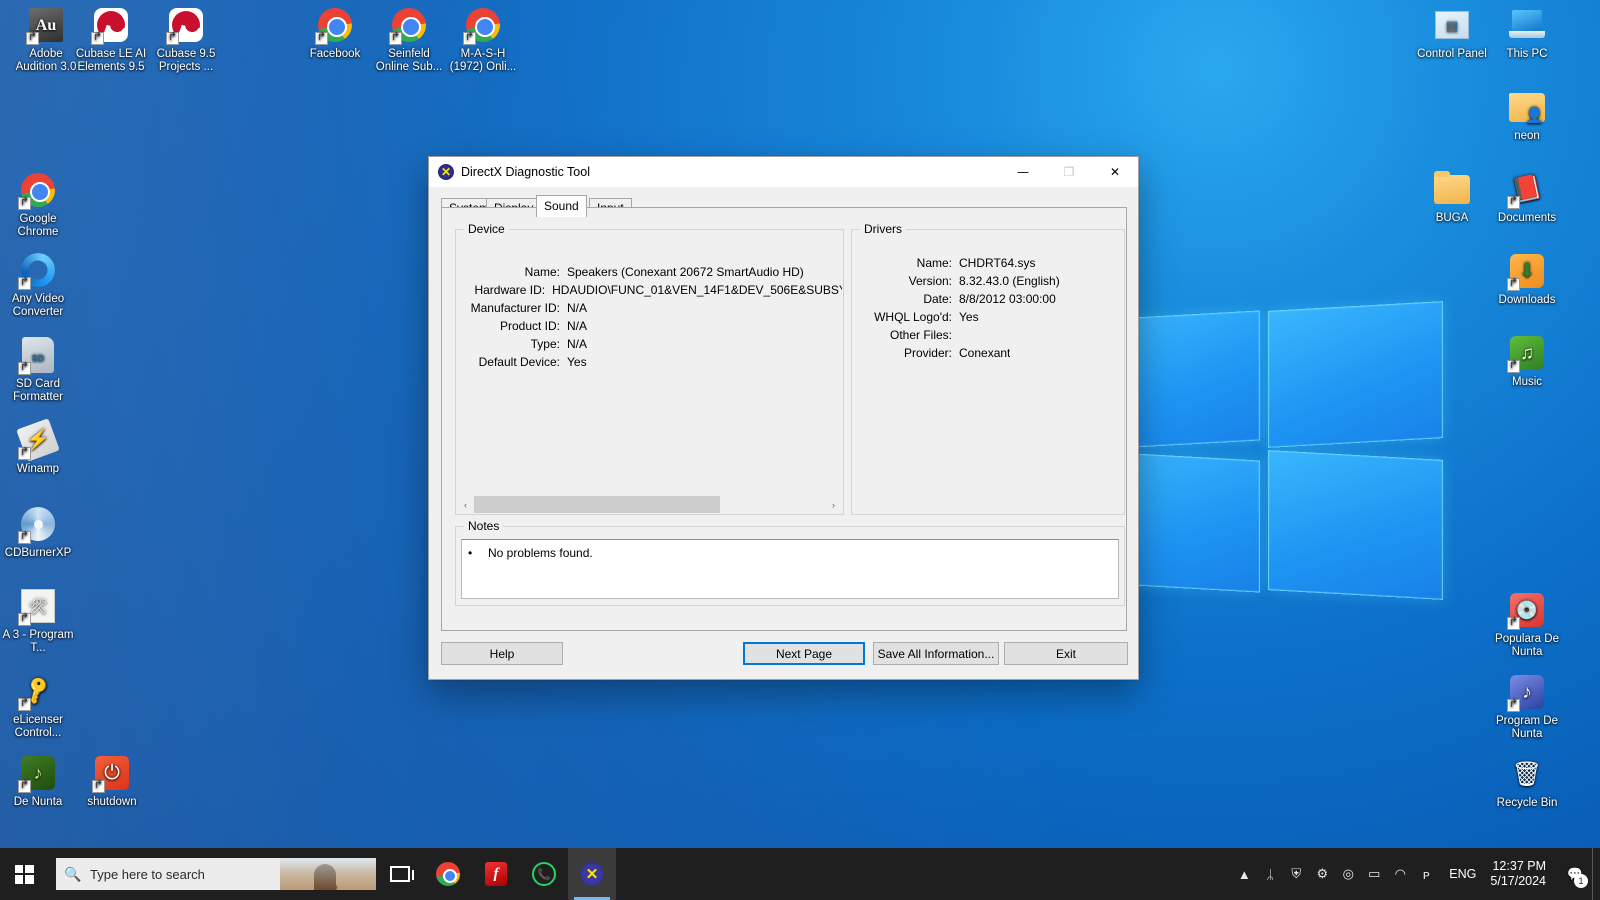 This screenshot has height=900, width=1600. I want to click on notes-text-area: • No problems found., so click(790, 569).